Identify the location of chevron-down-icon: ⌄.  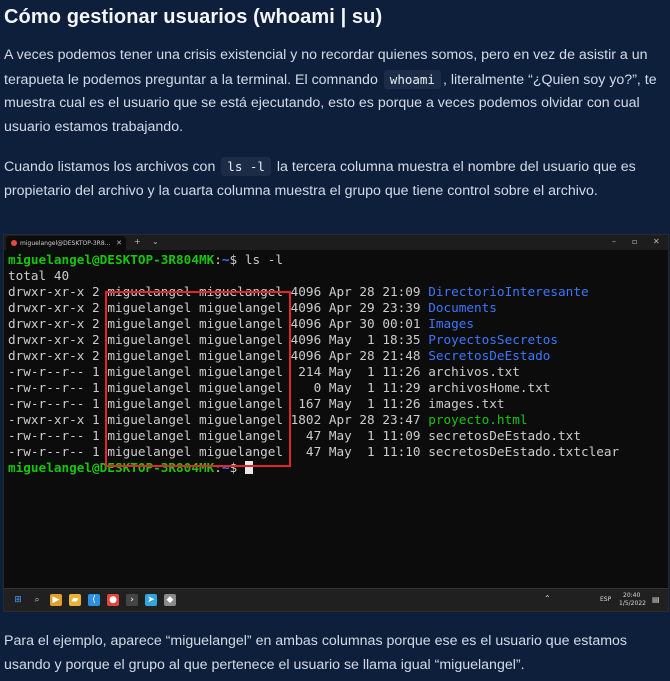
(155, 241).